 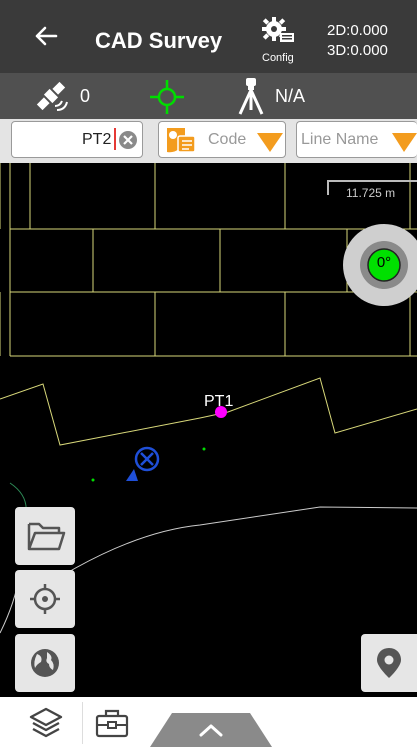 What do you see at coordinates (115, 139) in the screenshot?
I see `text-caret` at bounding box center [115, 139].